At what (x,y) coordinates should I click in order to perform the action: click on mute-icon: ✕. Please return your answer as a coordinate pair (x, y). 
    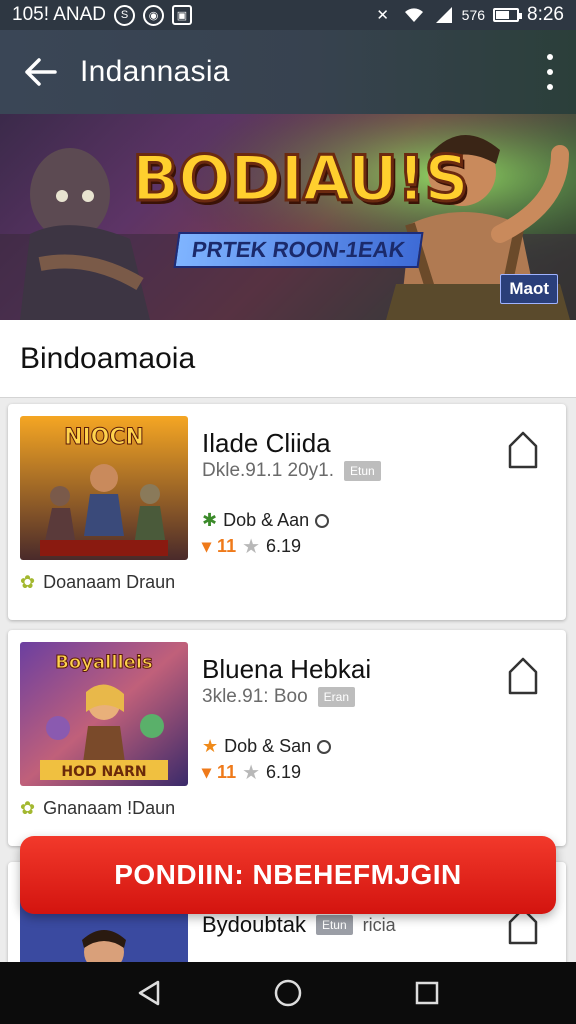
    Looking at the image, I should click on (382, 15).